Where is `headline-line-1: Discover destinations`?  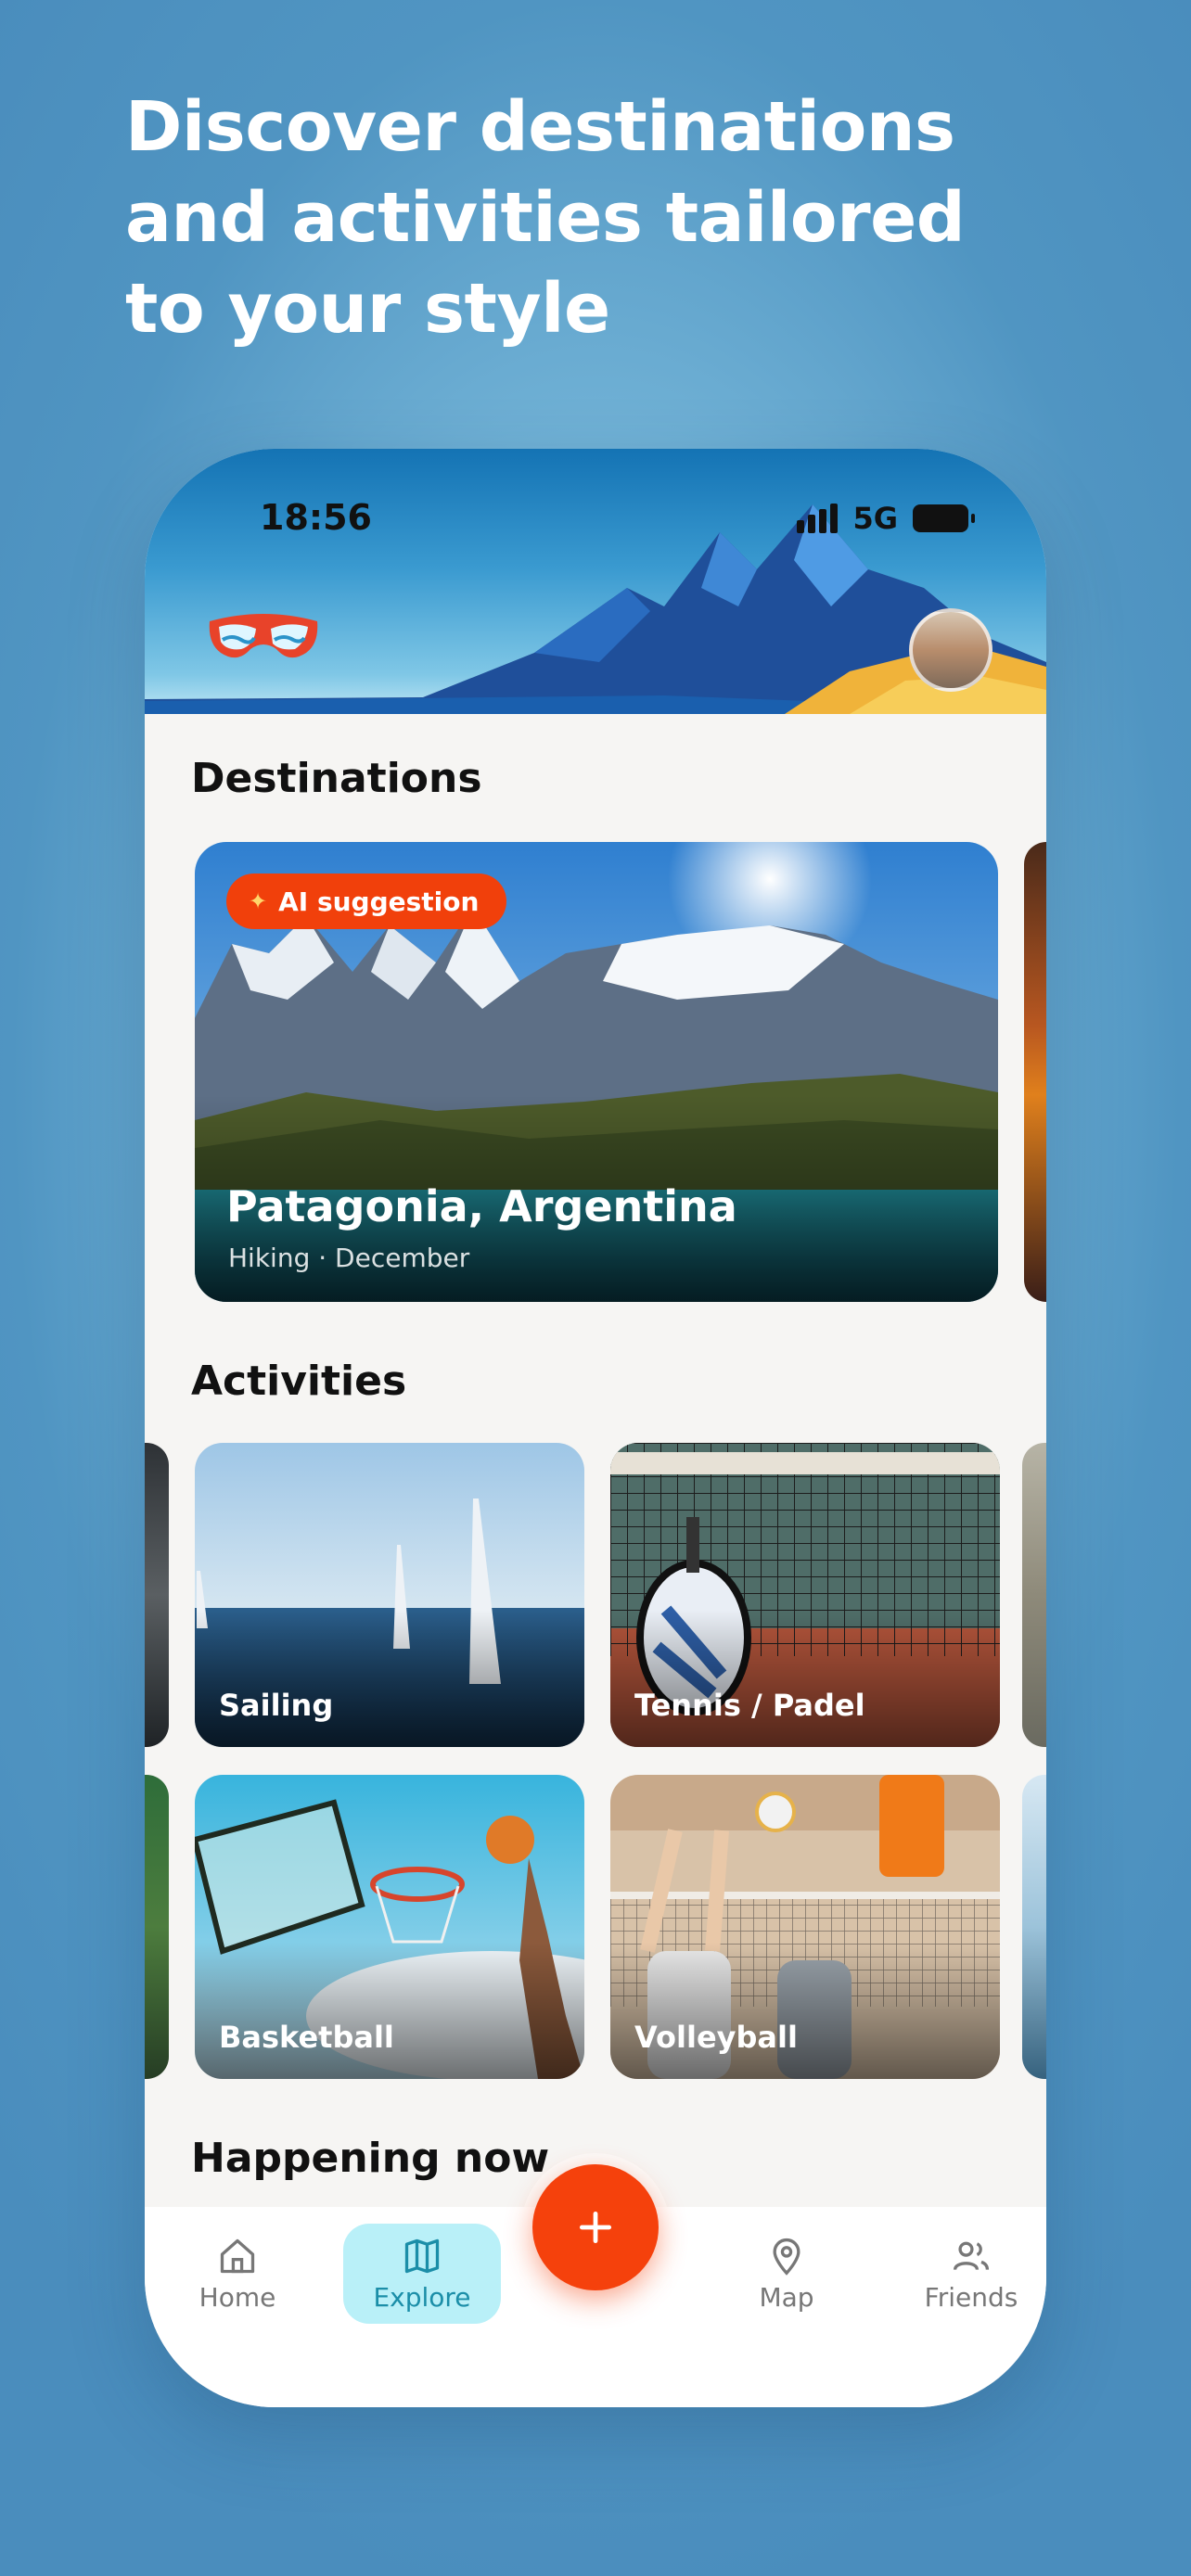
headline-line-1: Discover destinations is located at coordinates (540, 127).